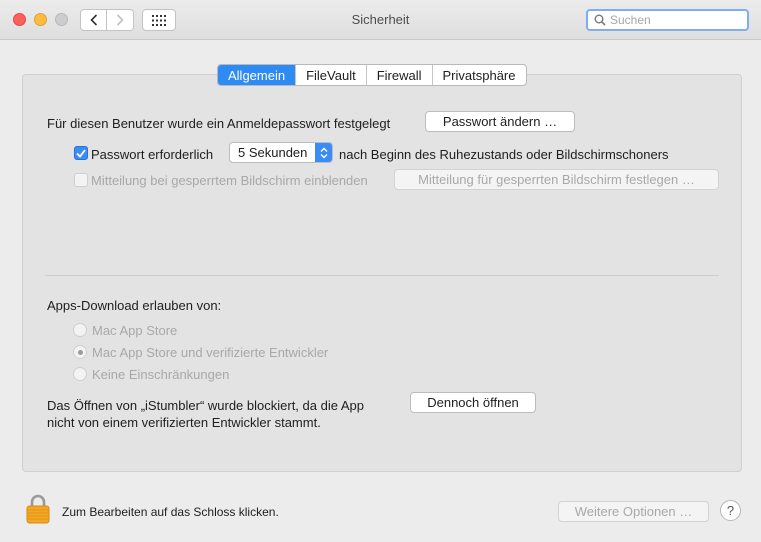  Describe the element at coordinates (478, 75) in the screenshot. I see `tab-privatsphaere: Privatsphäre` at that location.